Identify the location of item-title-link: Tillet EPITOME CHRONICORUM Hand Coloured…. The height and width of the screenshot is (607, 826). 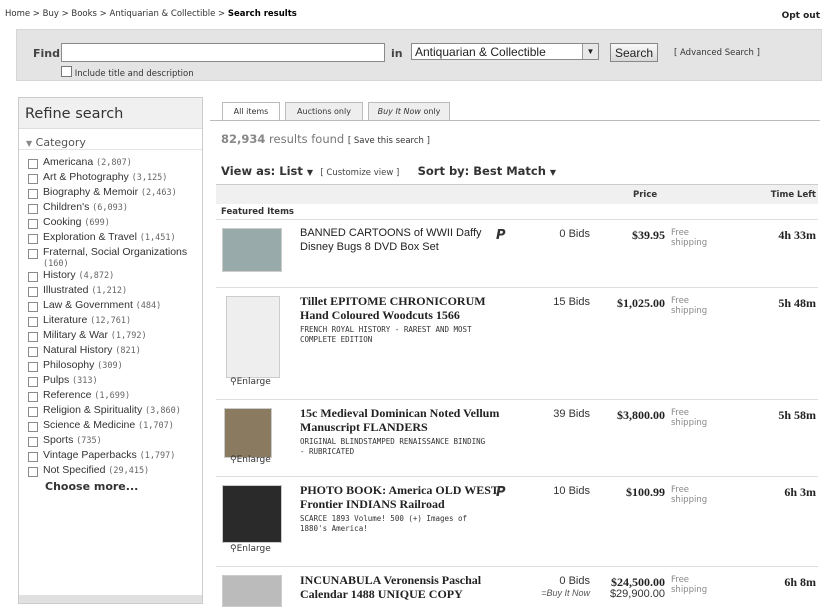
(400, 308).